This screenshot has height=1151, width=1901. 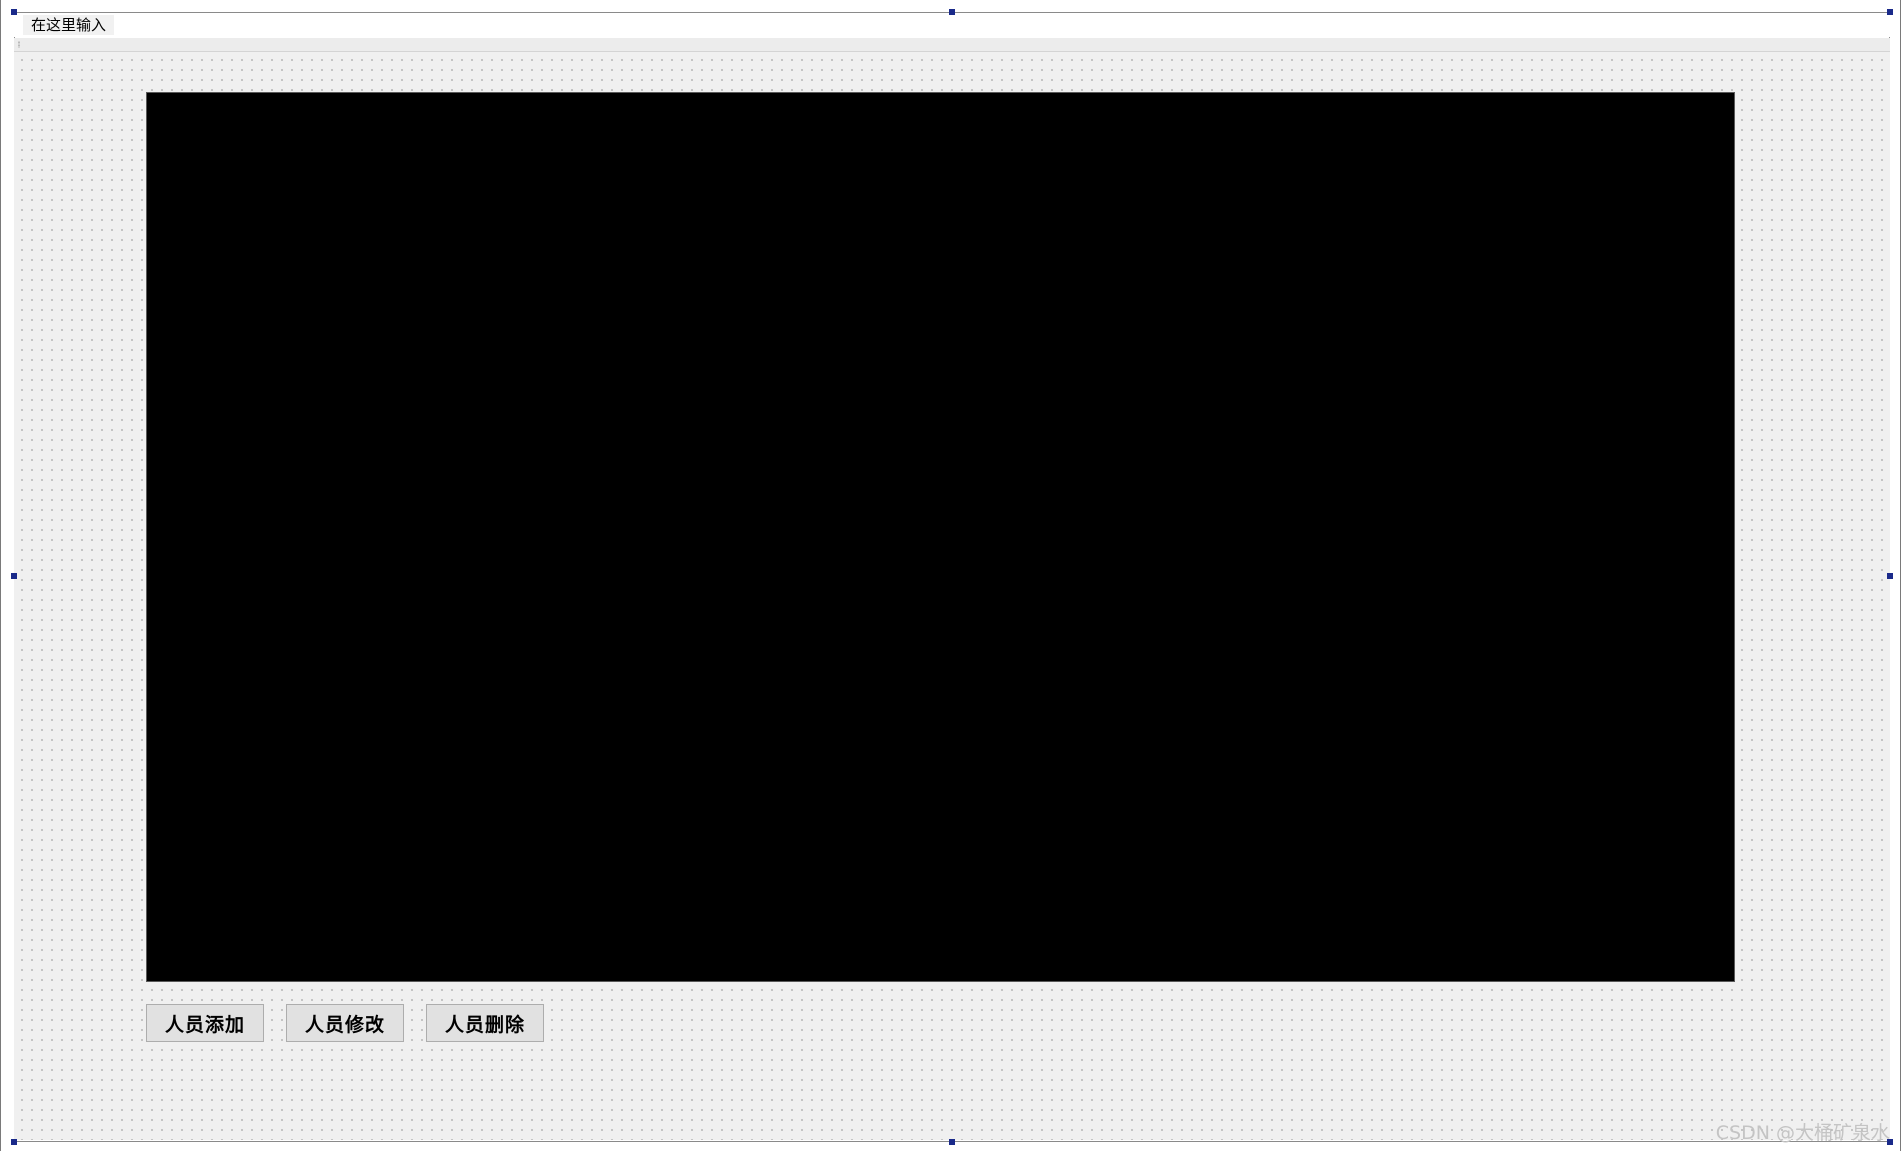 What do you see at coordinates (345, 1023) in the screenshot?
I see `edit-person-button: 人员修改` at bounding box center [345, 1023].